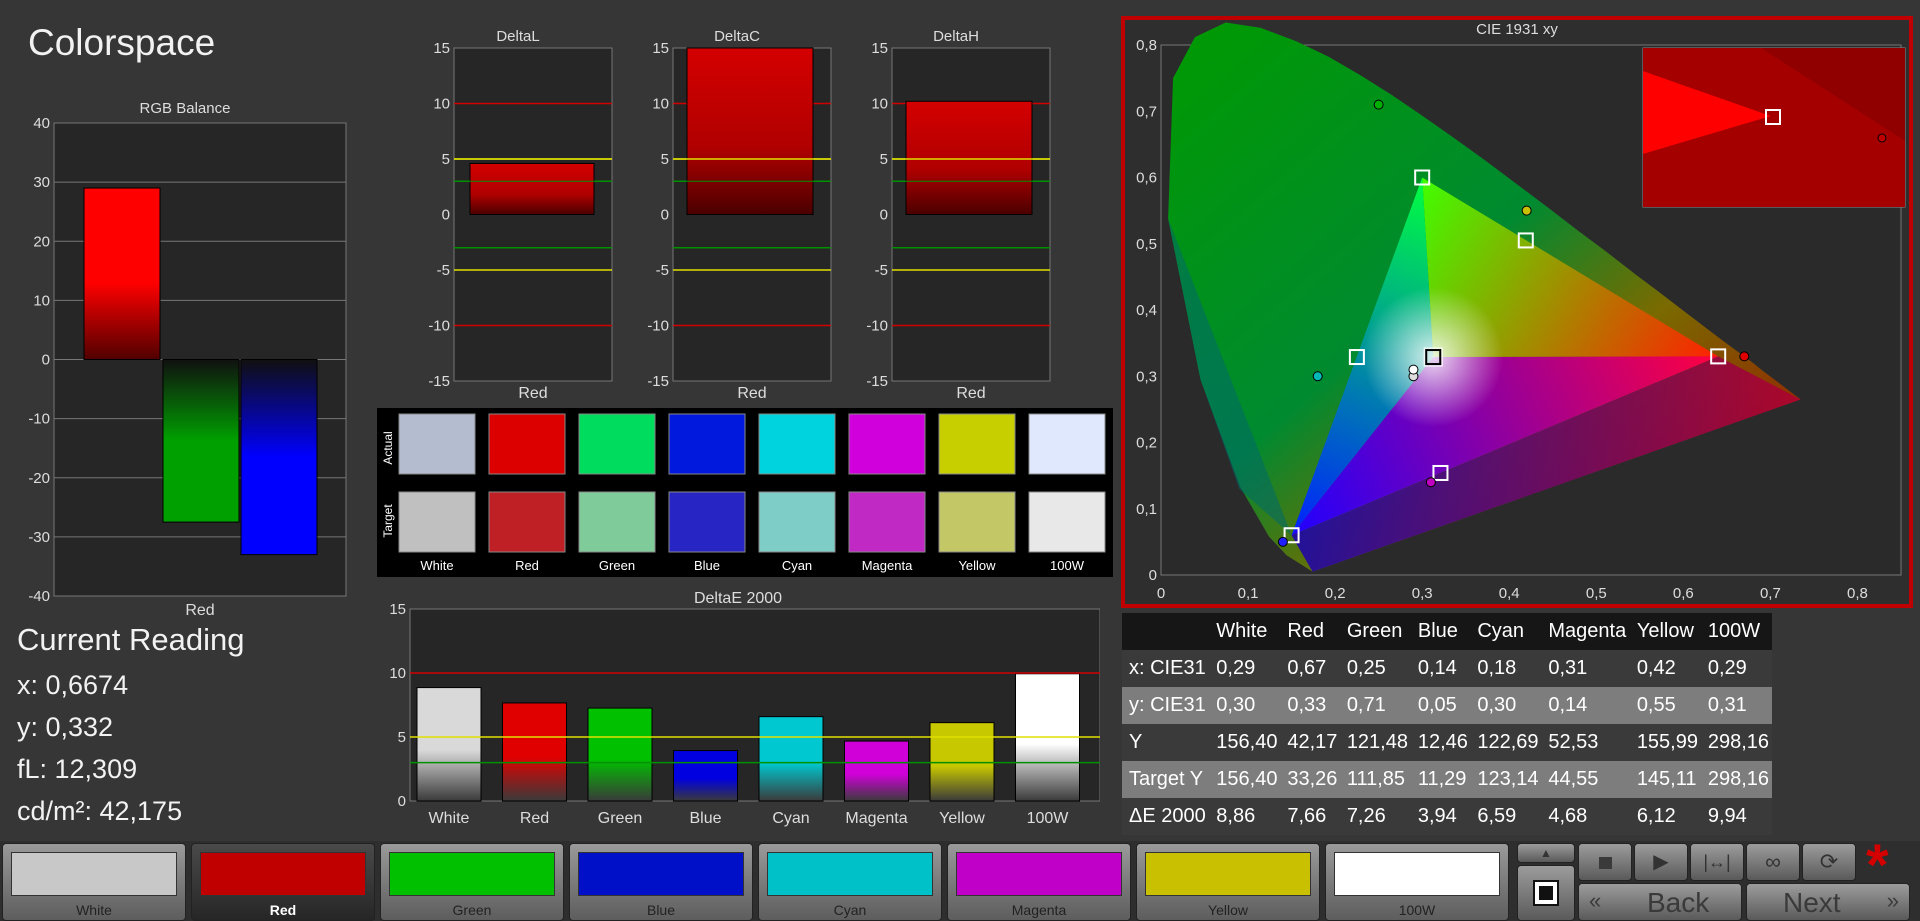  I want to click on cie-x-tick-label: 0,8, so click(1857, 593).